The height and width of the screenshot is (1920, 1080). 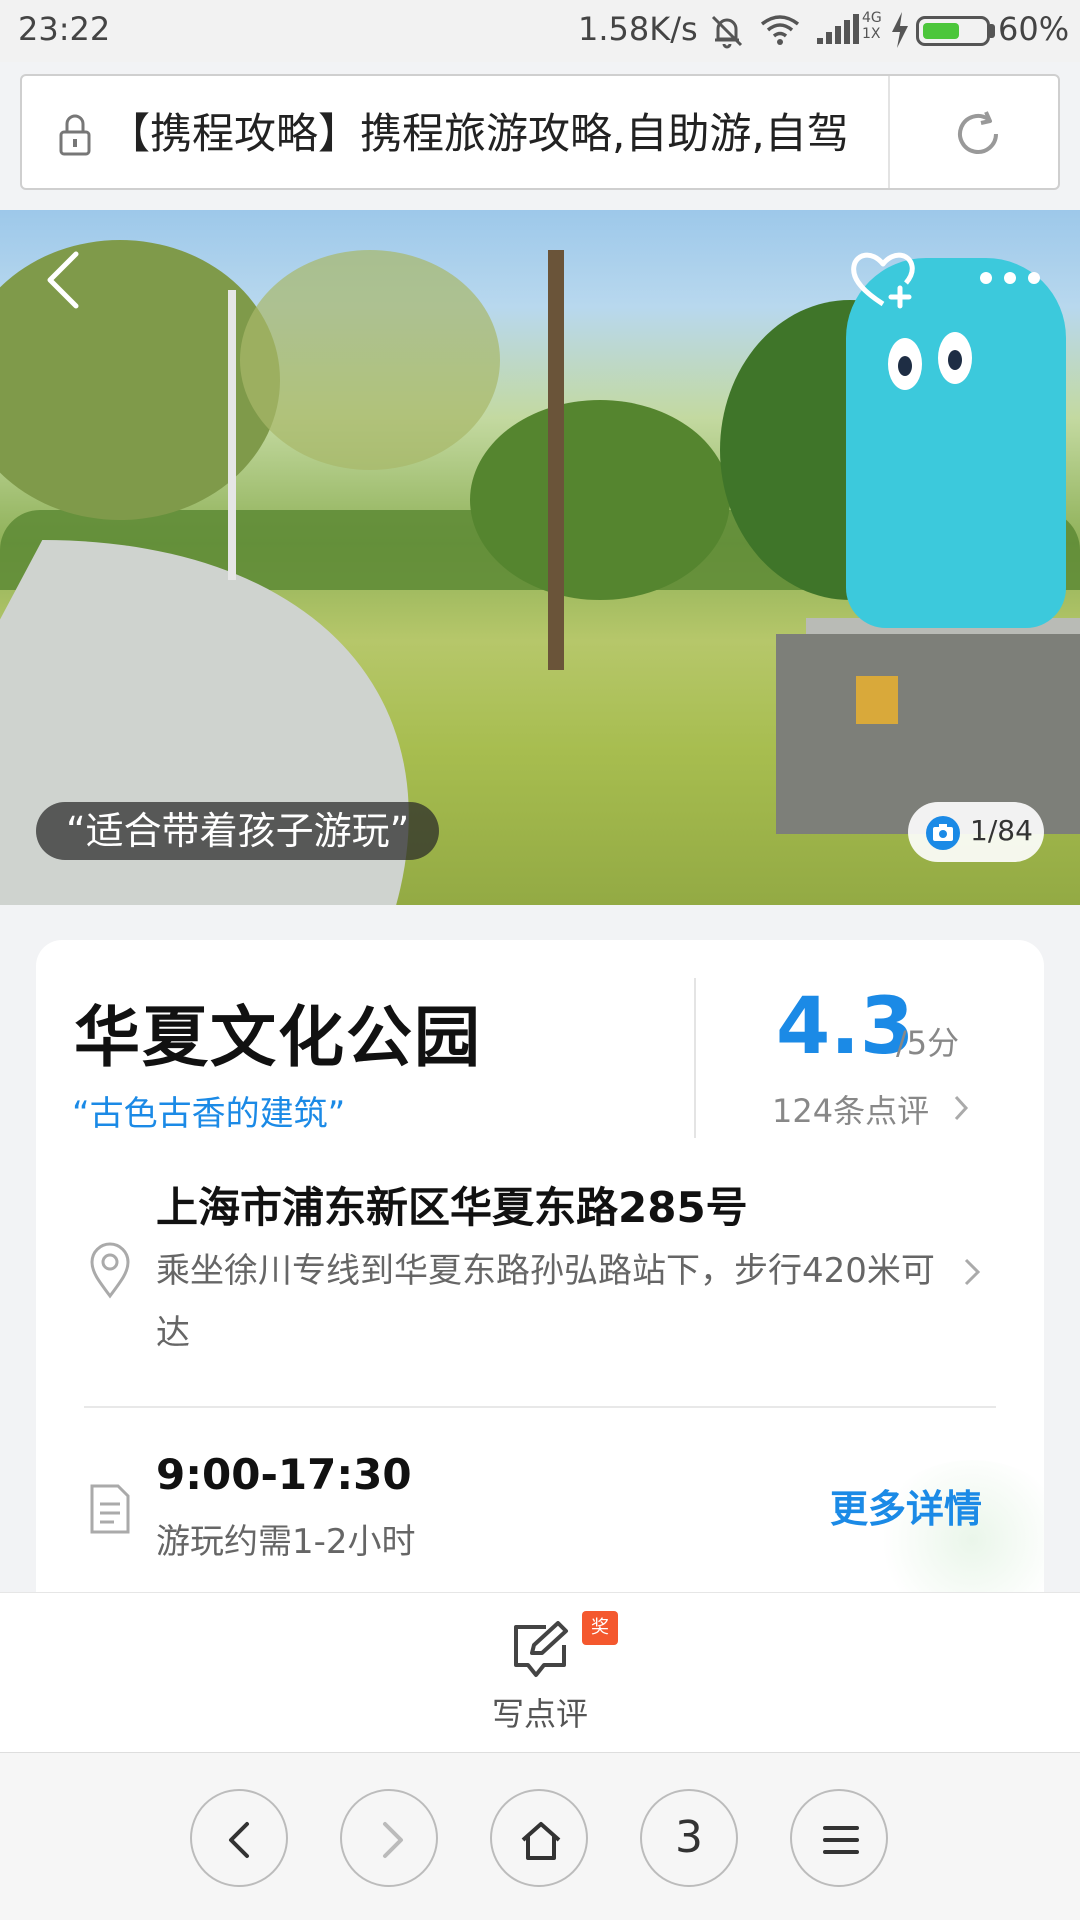 What do you see at coordinates (556, 460) in the screenshot?
I see `hero-trunk` at bounding box center [556, 460].